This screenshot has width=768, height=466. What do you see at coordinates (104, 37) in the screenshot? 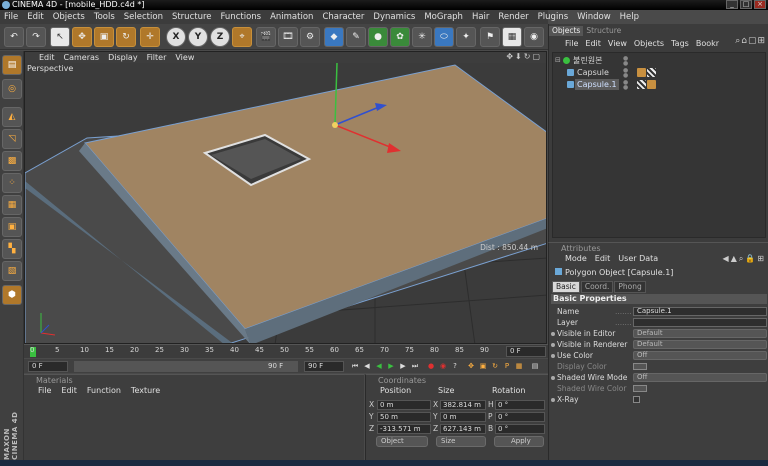
I see `scale-icon: ▣` at bounding box center [104, 37].